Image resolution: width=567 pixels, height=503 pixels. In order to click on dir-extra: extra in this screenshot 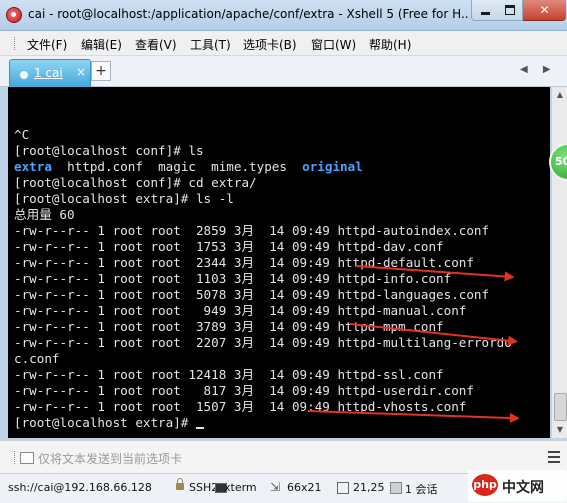, I will do `click(33, 166)`.